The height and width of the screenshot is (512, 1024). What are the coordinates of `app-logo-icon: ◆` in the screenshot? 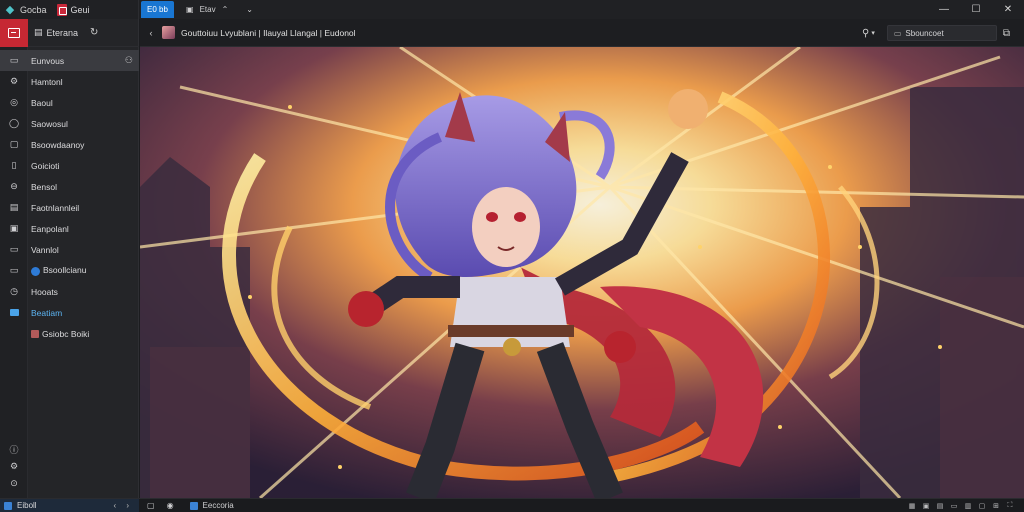 It's located at (10, 10).